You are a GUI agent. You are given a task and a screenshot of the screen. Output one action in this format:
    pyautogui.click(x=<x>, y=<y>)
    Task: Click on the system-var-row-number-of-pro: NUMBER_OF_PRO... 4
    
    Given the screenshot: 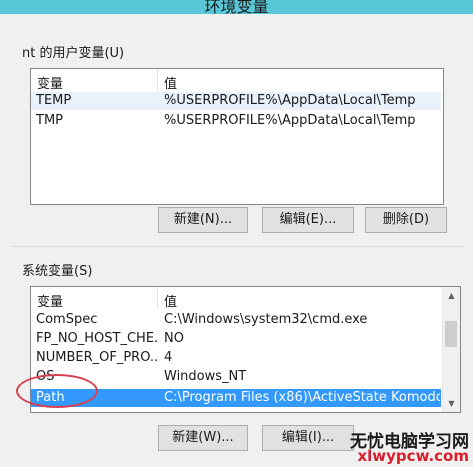 What is the action you would take?
    pyautogui.click(x=236, y=358)
    